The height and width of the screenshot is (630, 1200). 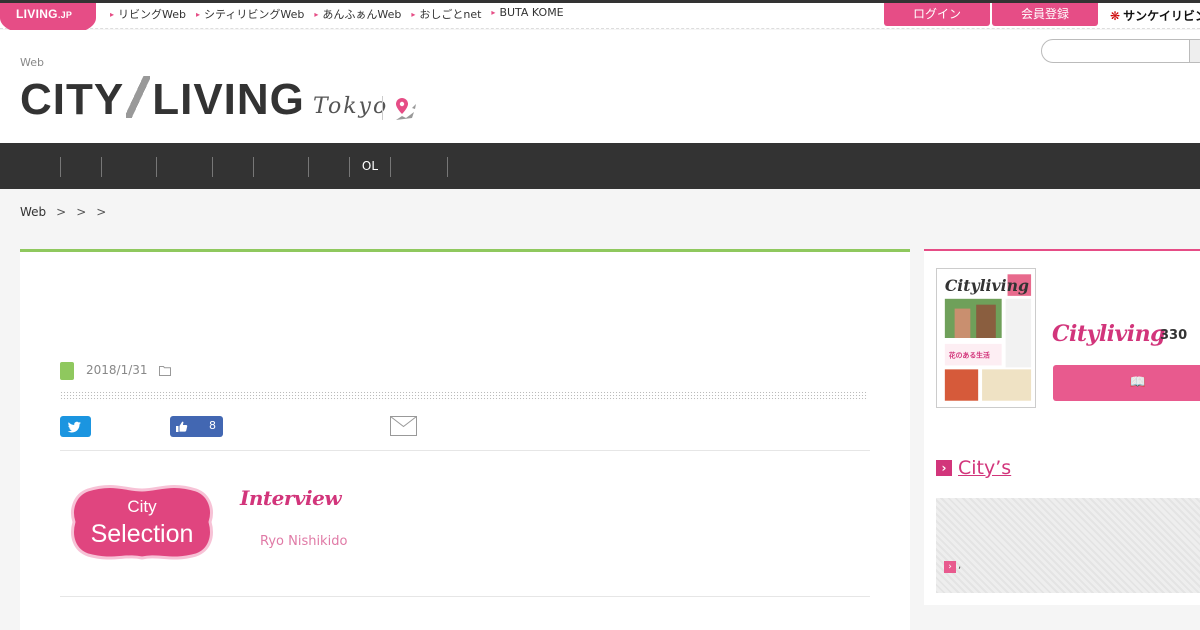 I want to click on magazine-cover-image: Cityliving 花のある生活, so click(x=986, y=338).